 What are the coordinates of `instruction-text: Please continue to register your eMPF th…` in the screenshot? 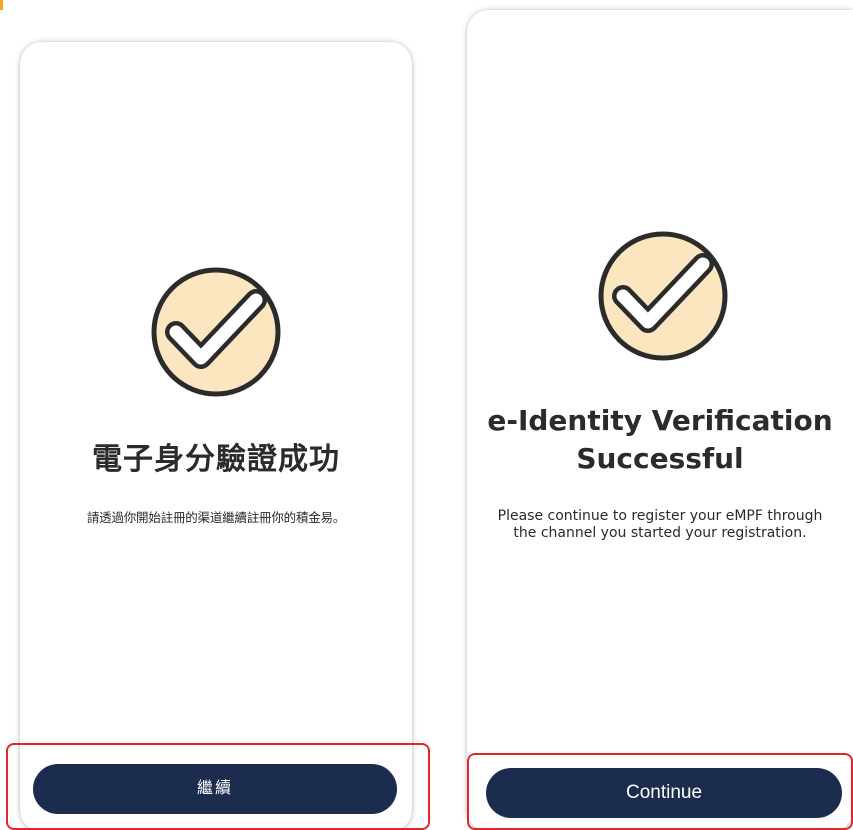 It's located at (660, 524).